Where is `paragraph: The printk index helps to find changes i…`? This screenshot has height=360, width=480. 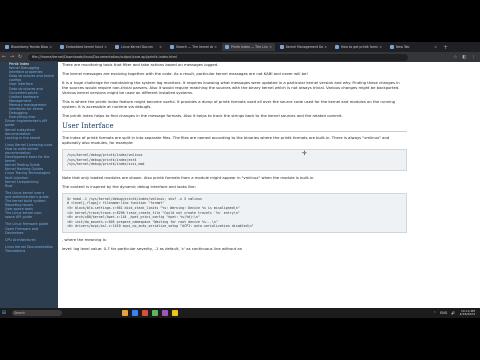
paragraph: The printk index helps to find changes i… is located at coordinates (202, 115).